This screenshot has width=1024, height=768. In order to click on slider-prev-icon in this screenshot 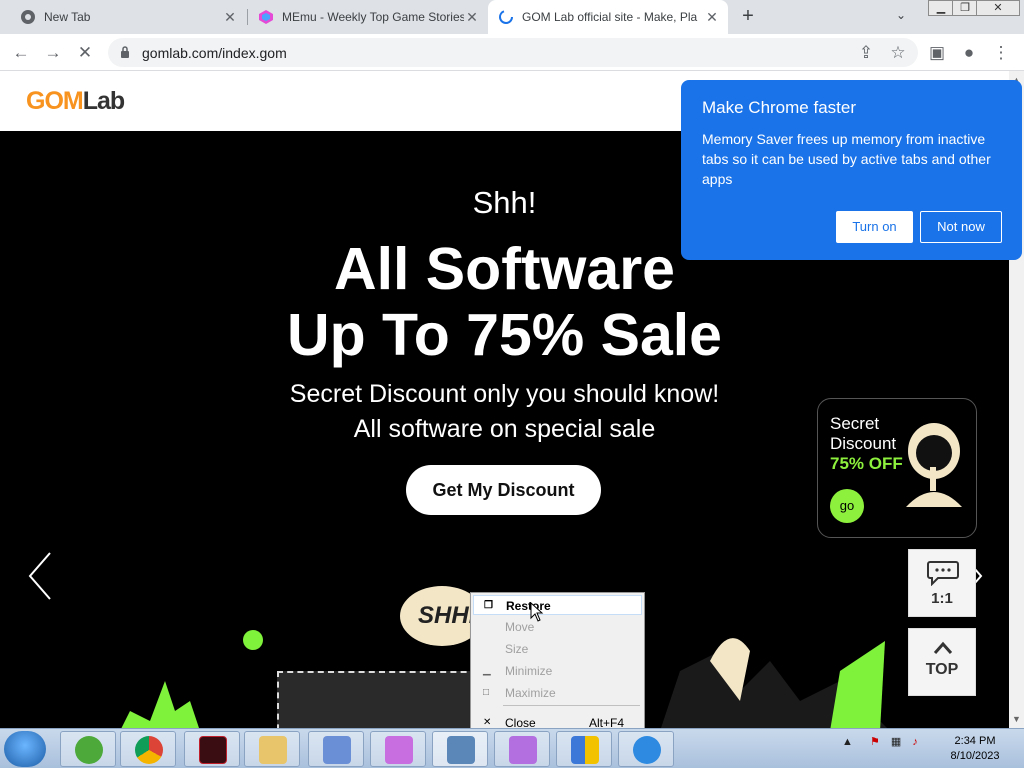, I will do `click(41, 576)`.